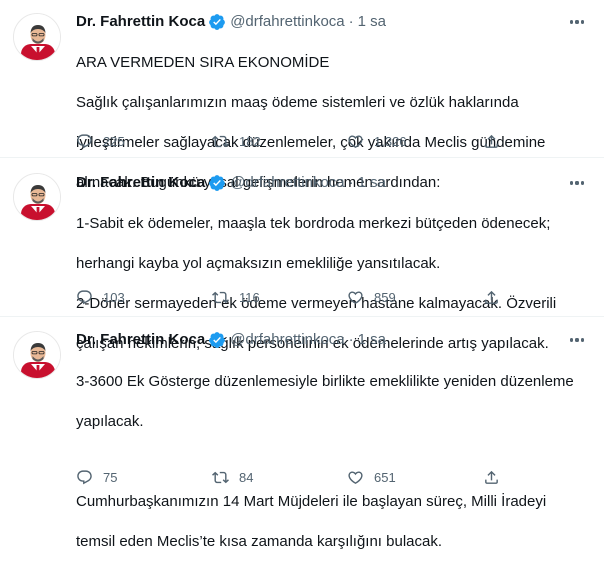  Describe the element at coordinates (385, 297) in the screenshot. I see `like-count: 859` at that location.